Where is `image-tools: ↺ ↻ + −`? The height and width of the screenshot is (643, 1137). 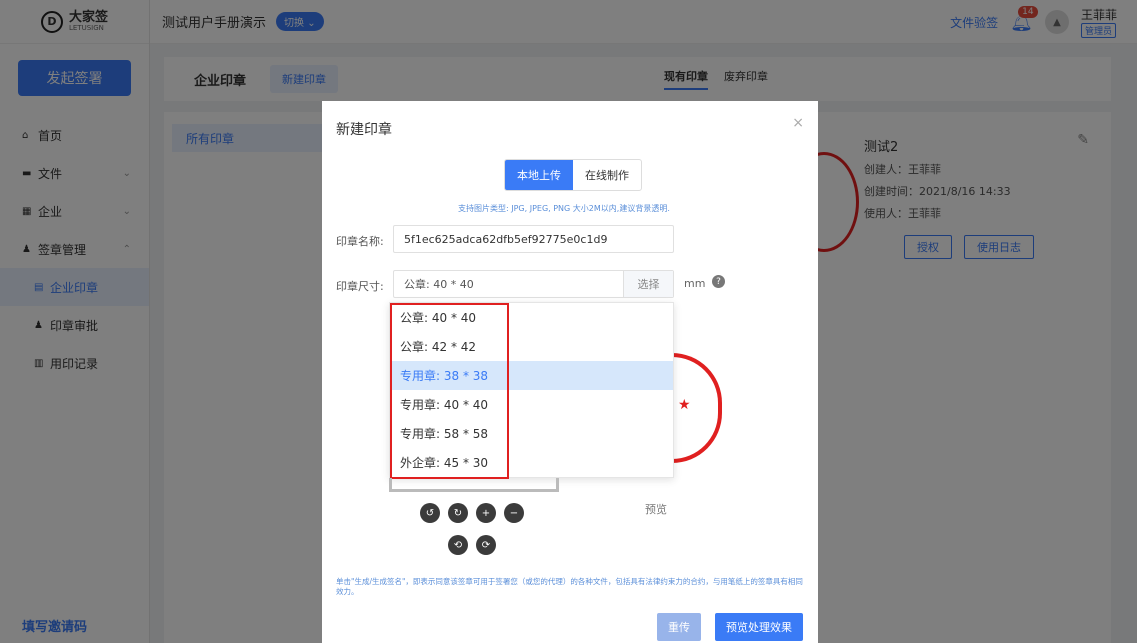 image-tools: ↺ ↻ + − is located at coordinates (472, 513).